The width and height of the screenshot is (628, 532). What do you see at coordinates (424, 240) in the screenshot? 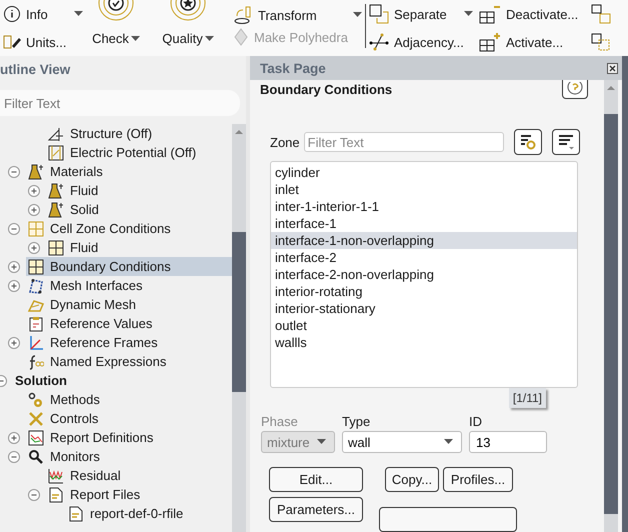
I see `list-item: interface-1-non-overlapping` at bounding box center [424, 240].